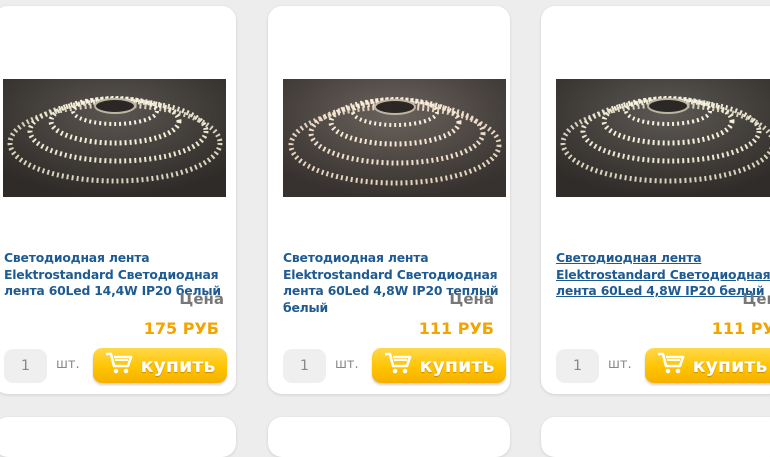  I want to click on price-value: 175 РУБ, so click(181, 328).